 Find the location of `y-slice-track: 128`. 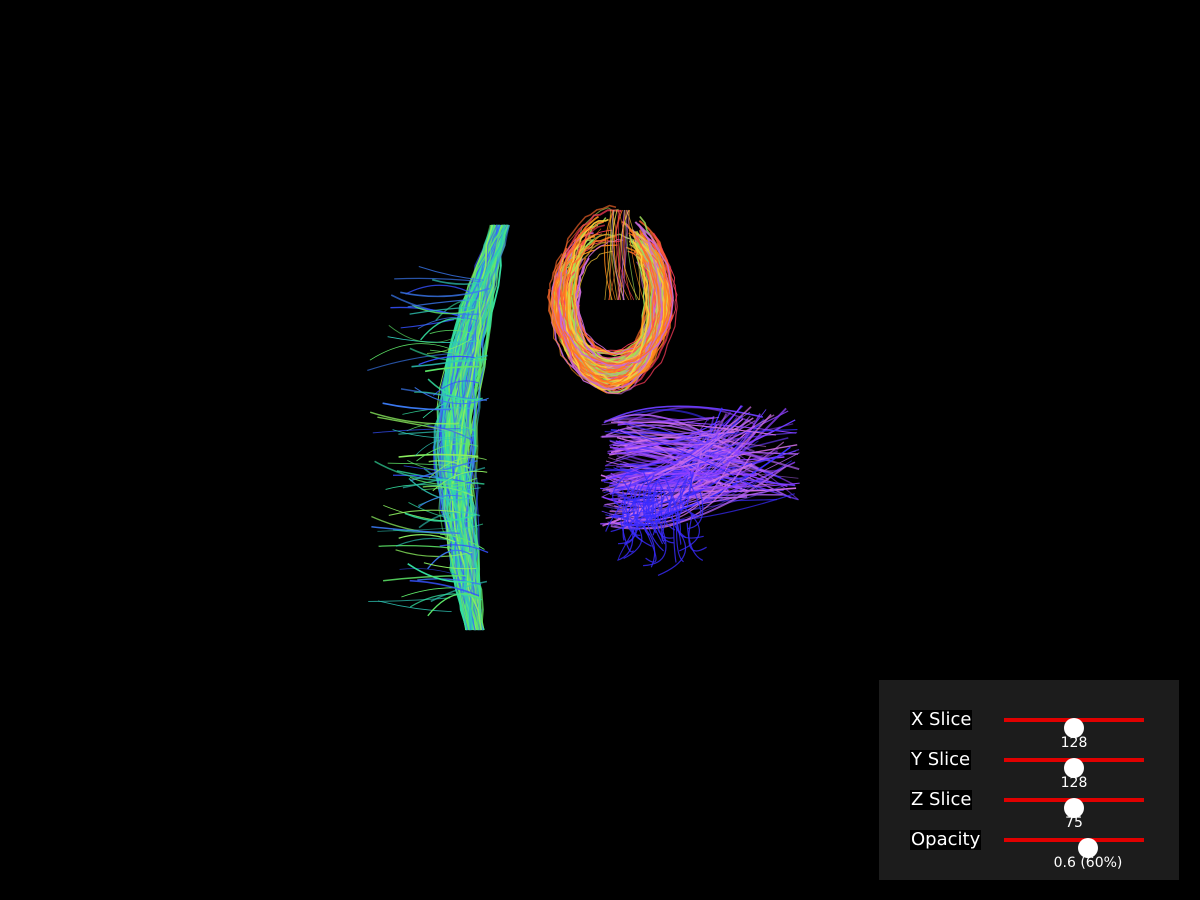

y-slice-track: 128 is located at coordinates (1074, 774).